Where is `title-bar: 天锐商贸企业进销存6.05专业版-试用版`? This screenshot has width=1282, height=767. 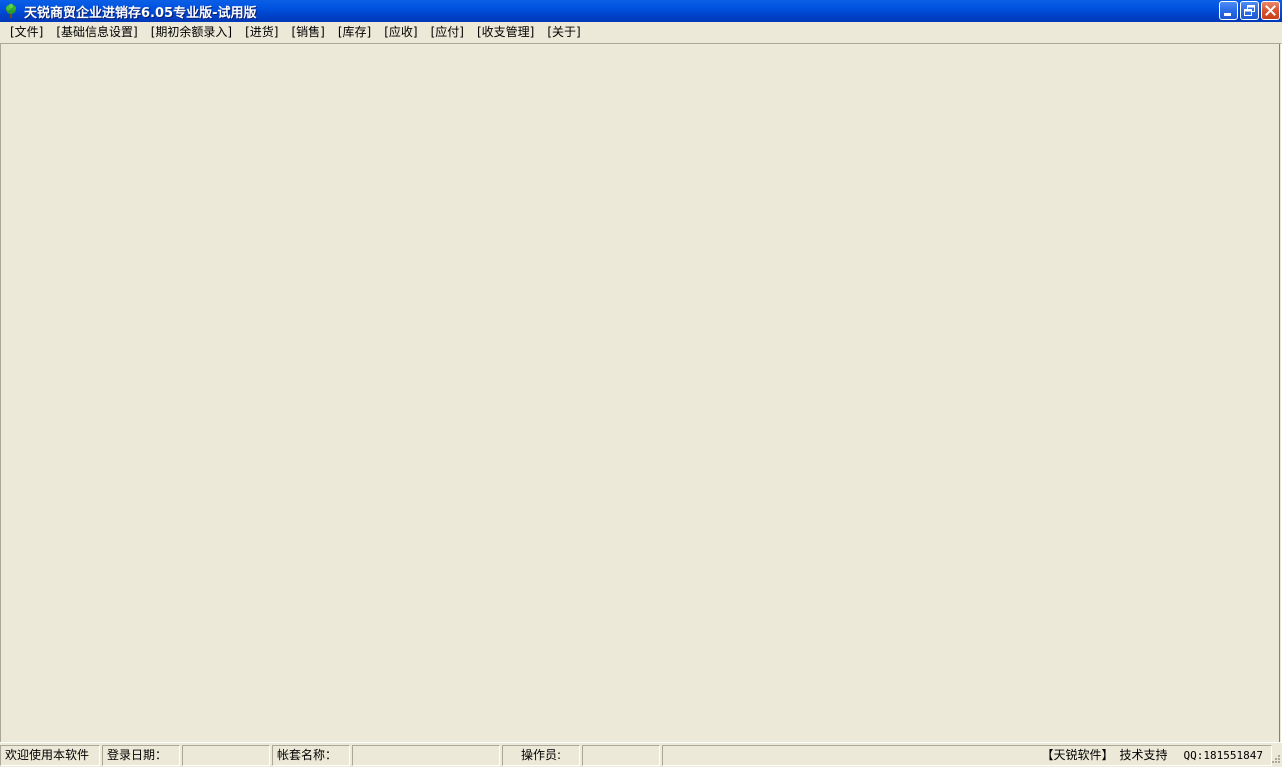
title-bar: 天锐商贸企业进销存6.05专业版-试用版 is located at coordinates (641, 11).